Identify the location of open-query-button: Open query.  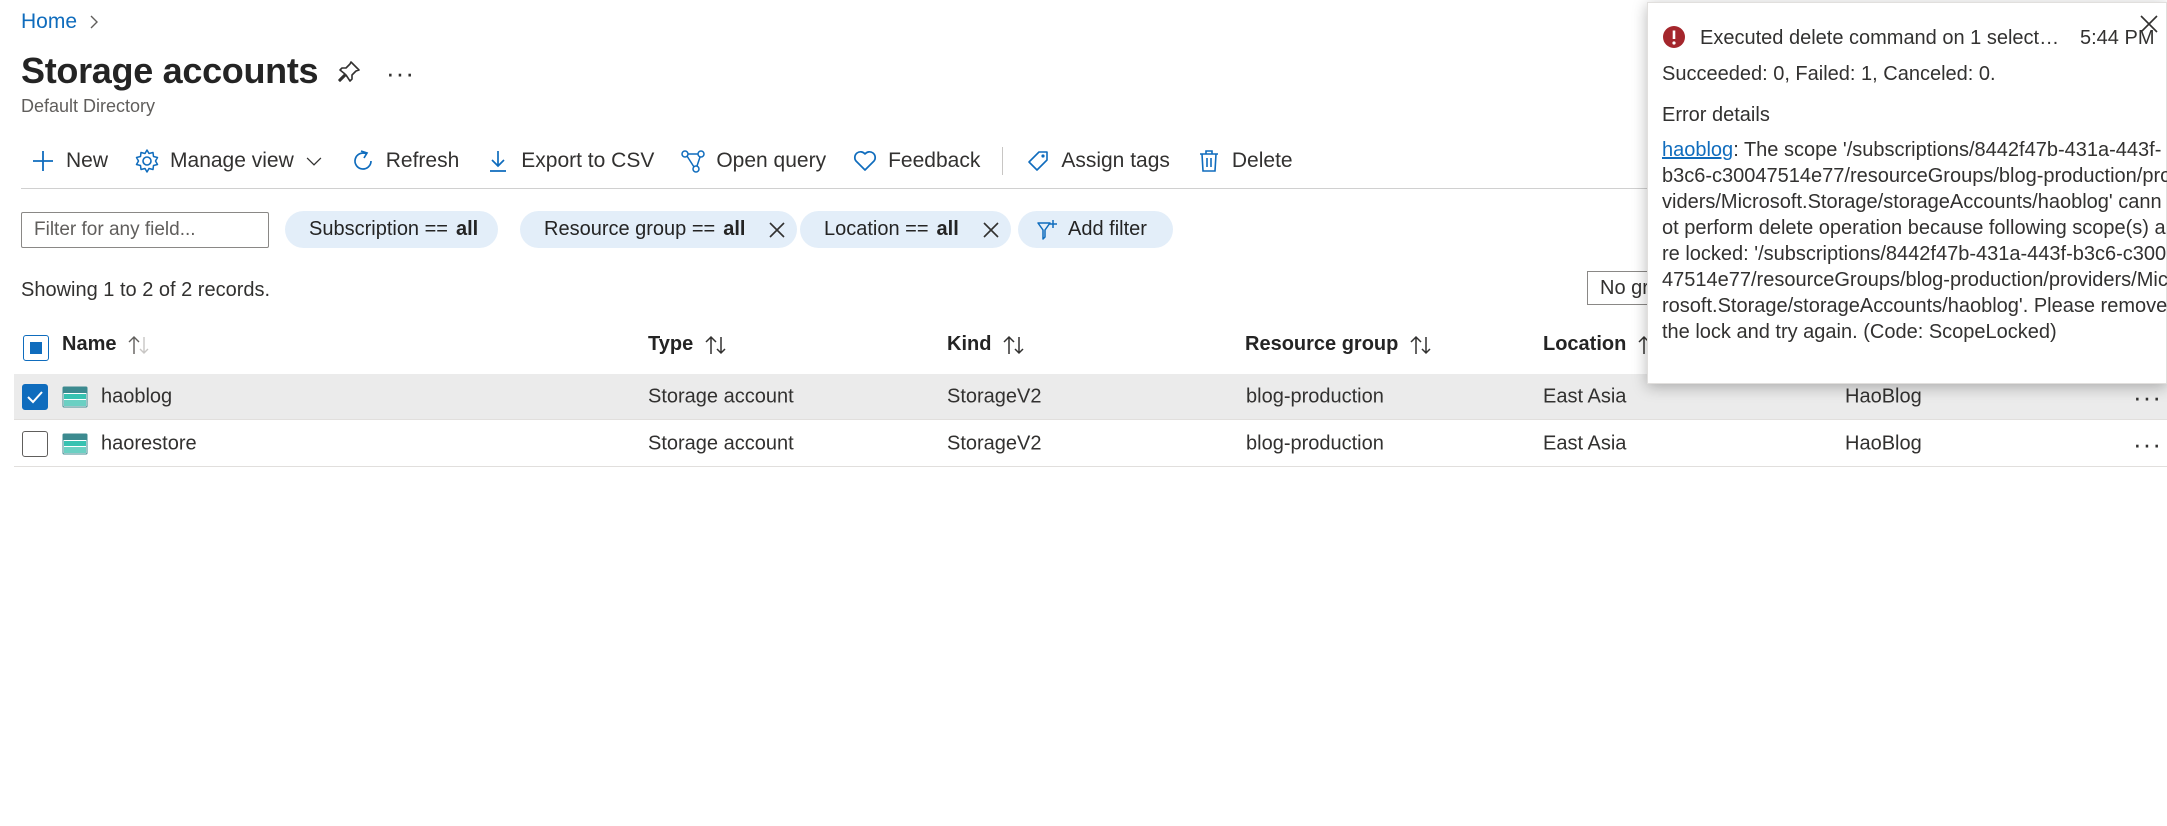
(753, 161).